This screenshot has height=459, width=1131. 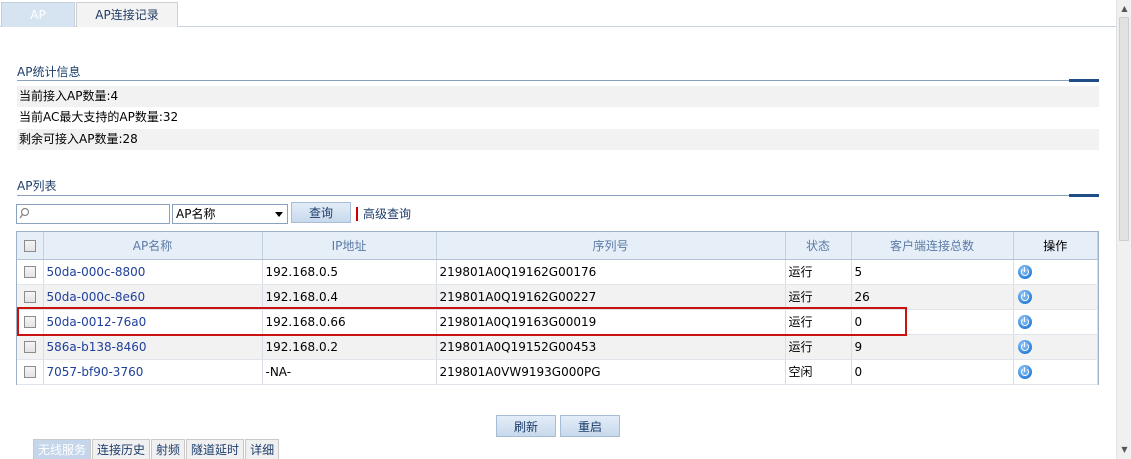 I want to click on refresh-button: 刷新, so click(x=526, y=426).